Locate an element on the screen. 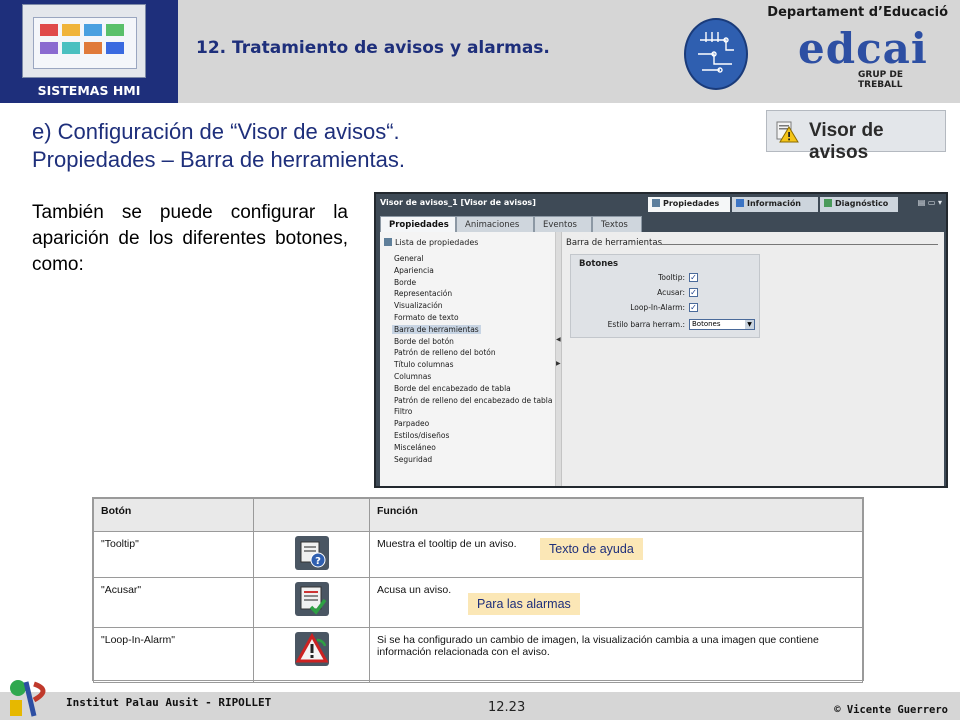  sistemas-hmi-block: SISTEMAS HMI is located at coordinates (89, 51).